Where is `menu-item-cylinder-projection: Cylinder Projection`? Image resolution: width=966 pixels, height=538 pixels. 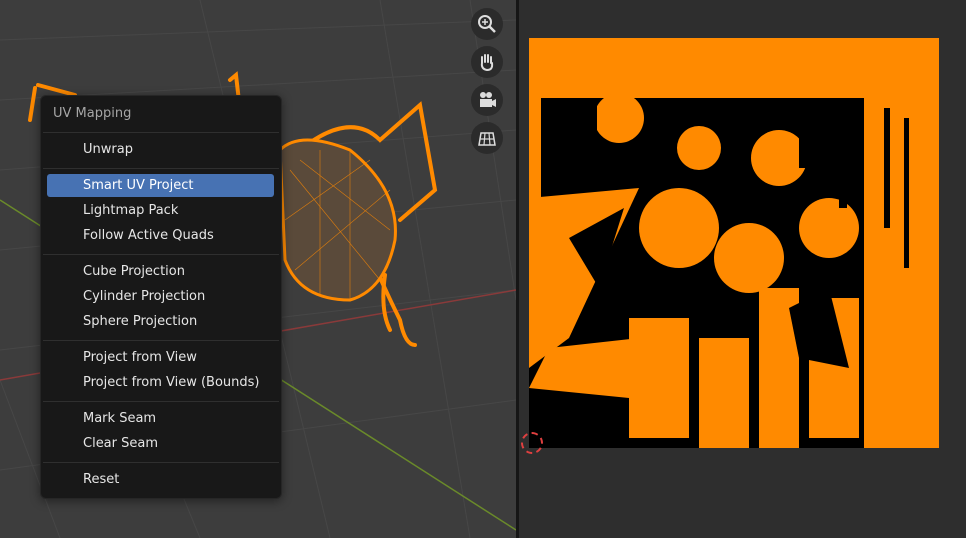 menu-item-cylinder-projection: Cylinder Projection is located at coordinates (160, 296).